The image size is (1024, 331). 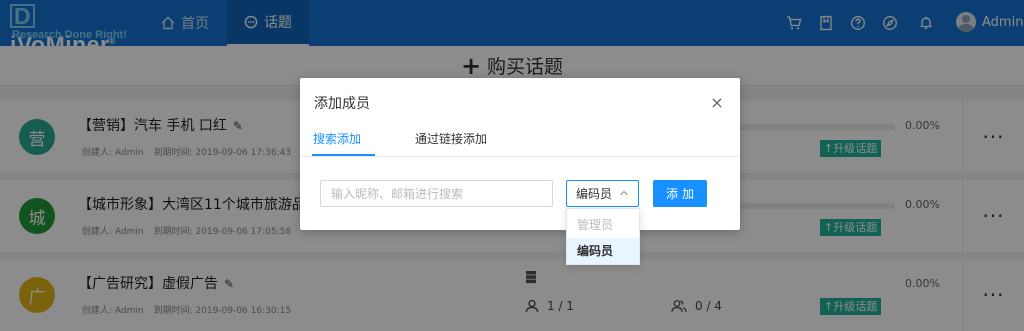 What do you see at coordinates (717, 102) in the screenshot?
I see `close-icon: ×` at bounding box center [717, 102].